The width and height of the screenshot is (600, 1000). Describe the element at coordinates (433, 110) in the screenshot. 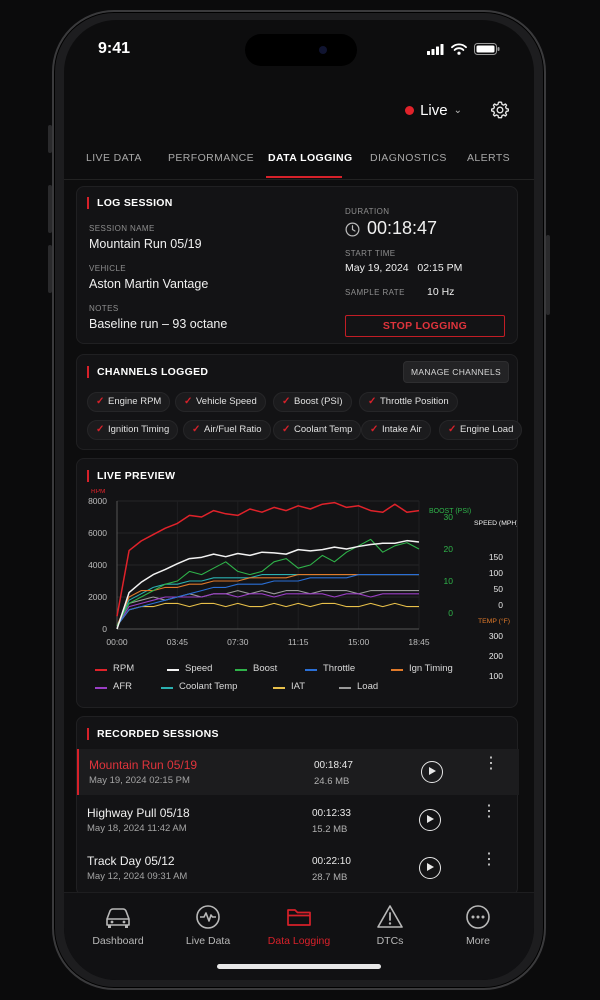

I see `live-status-dropdown: Live ⌄` at that location.